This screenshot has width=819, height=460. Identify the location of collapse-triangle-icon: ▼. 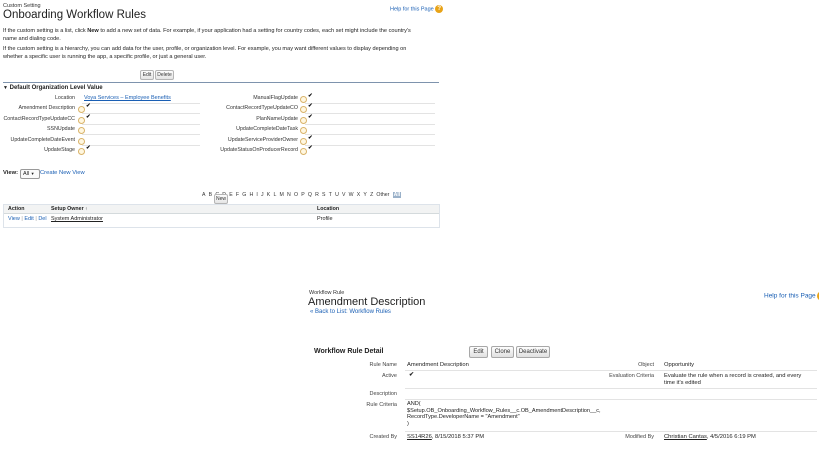
(5, 88).